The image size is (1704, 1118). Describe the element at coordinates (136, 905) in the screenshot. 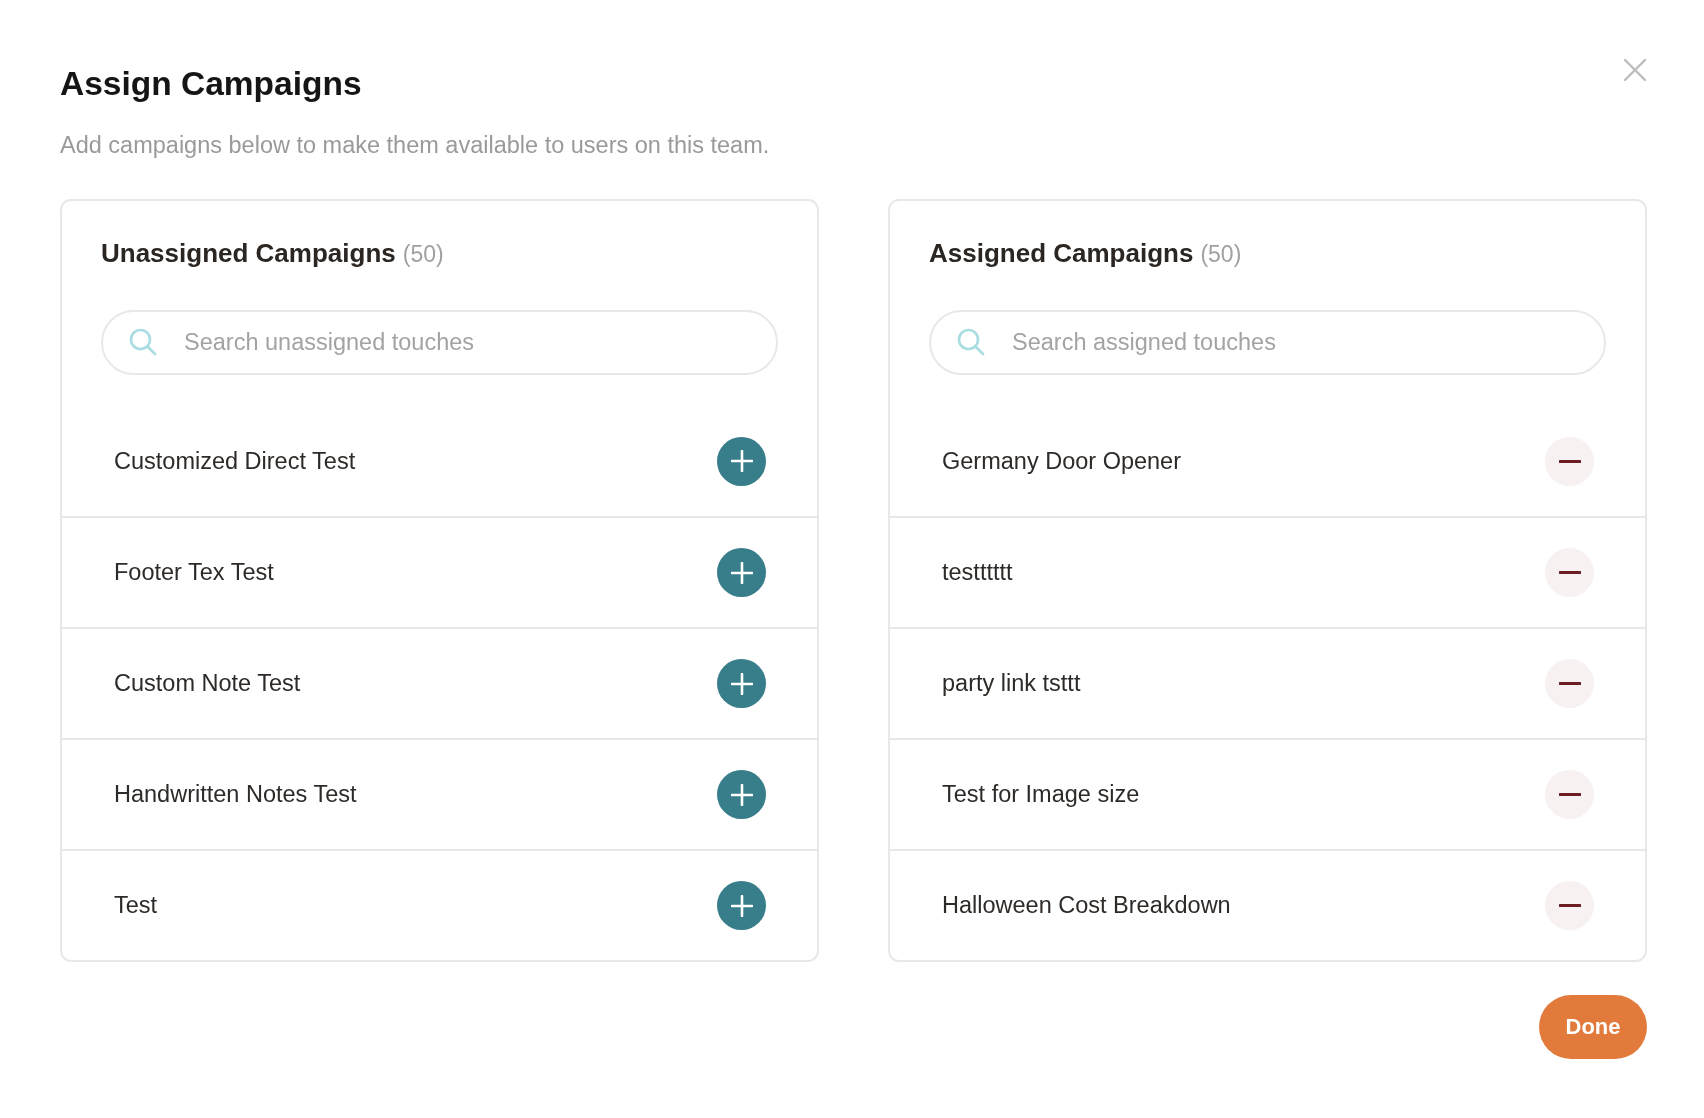

I see `campaign-name: Test` at that location.